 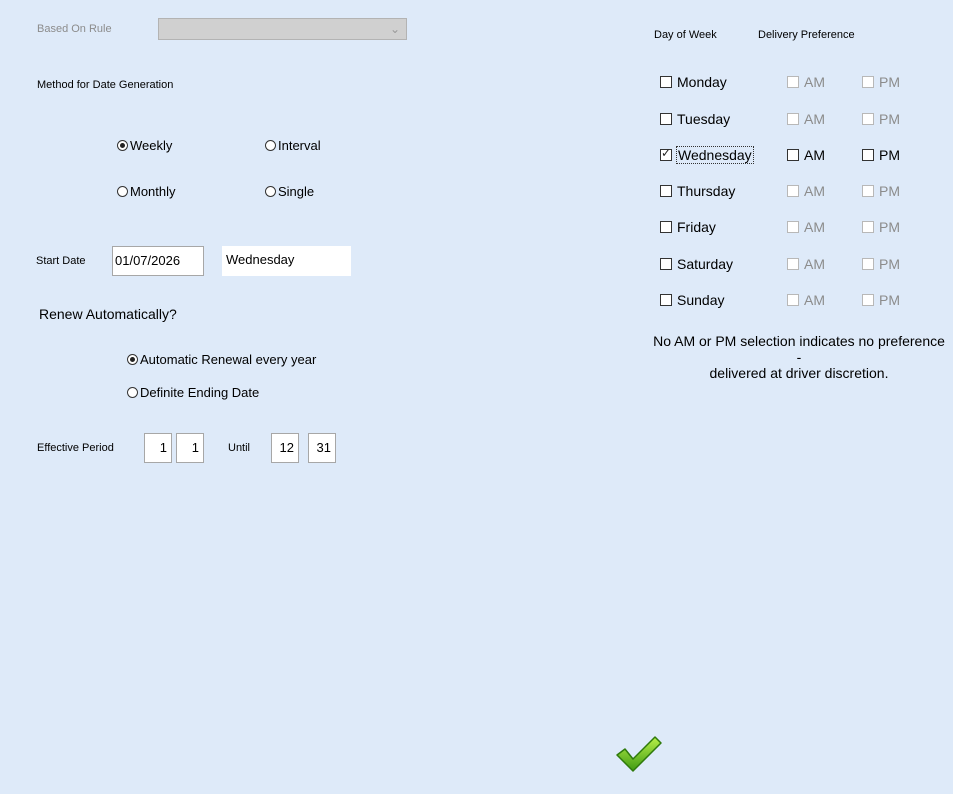 I want to click on saturday-am-checkbox: AM, so click(x=806, y=264).